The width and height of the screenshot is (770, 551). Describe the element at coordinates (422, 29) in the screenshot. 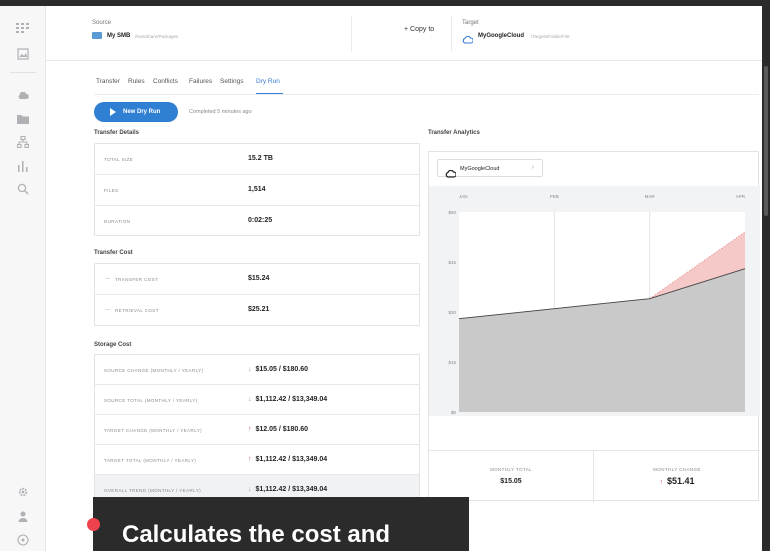

I see `copy-to-label: Copy to` at that location.